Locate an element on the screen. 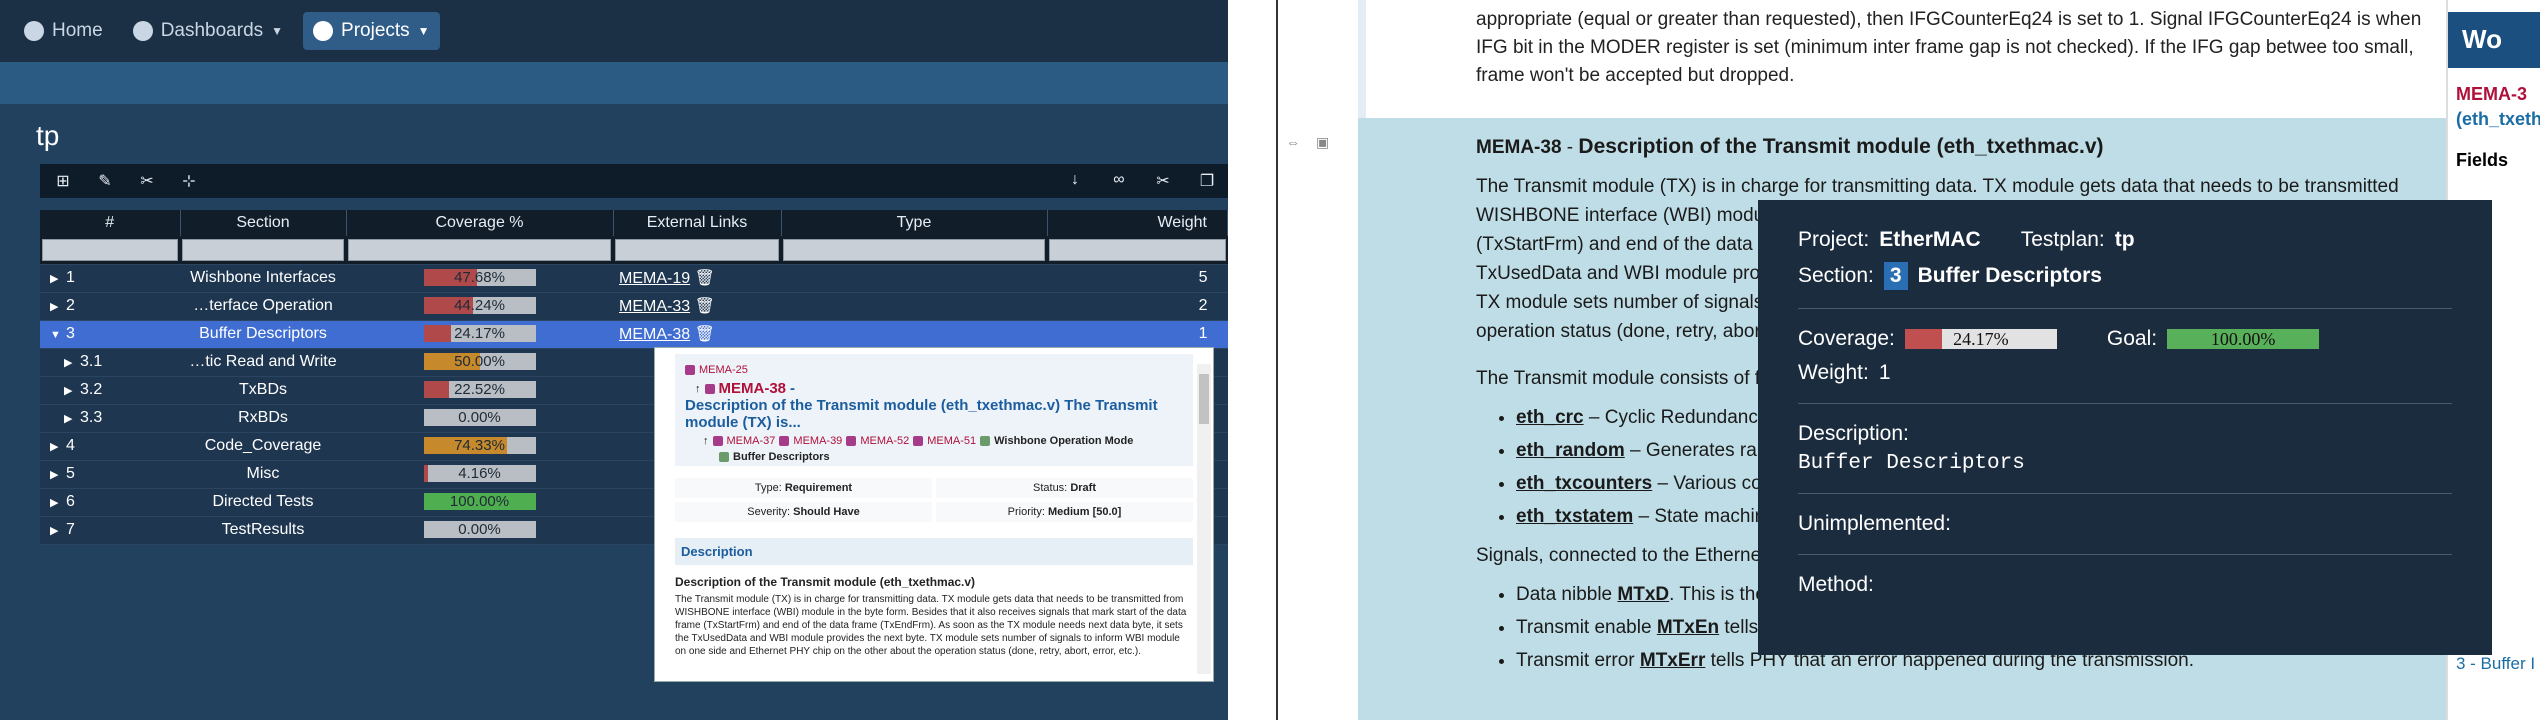 The width and height of the screenshot is (2540, 720). row-num: ▶ 3.2 is located at coordinates (110, 390).